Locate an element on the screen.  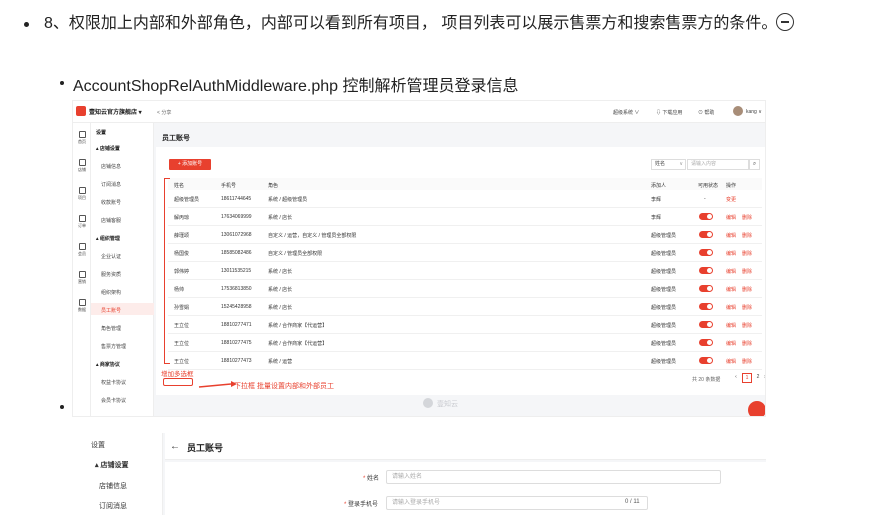
search-icon: ⌕ is located at coordinates (754, 164).